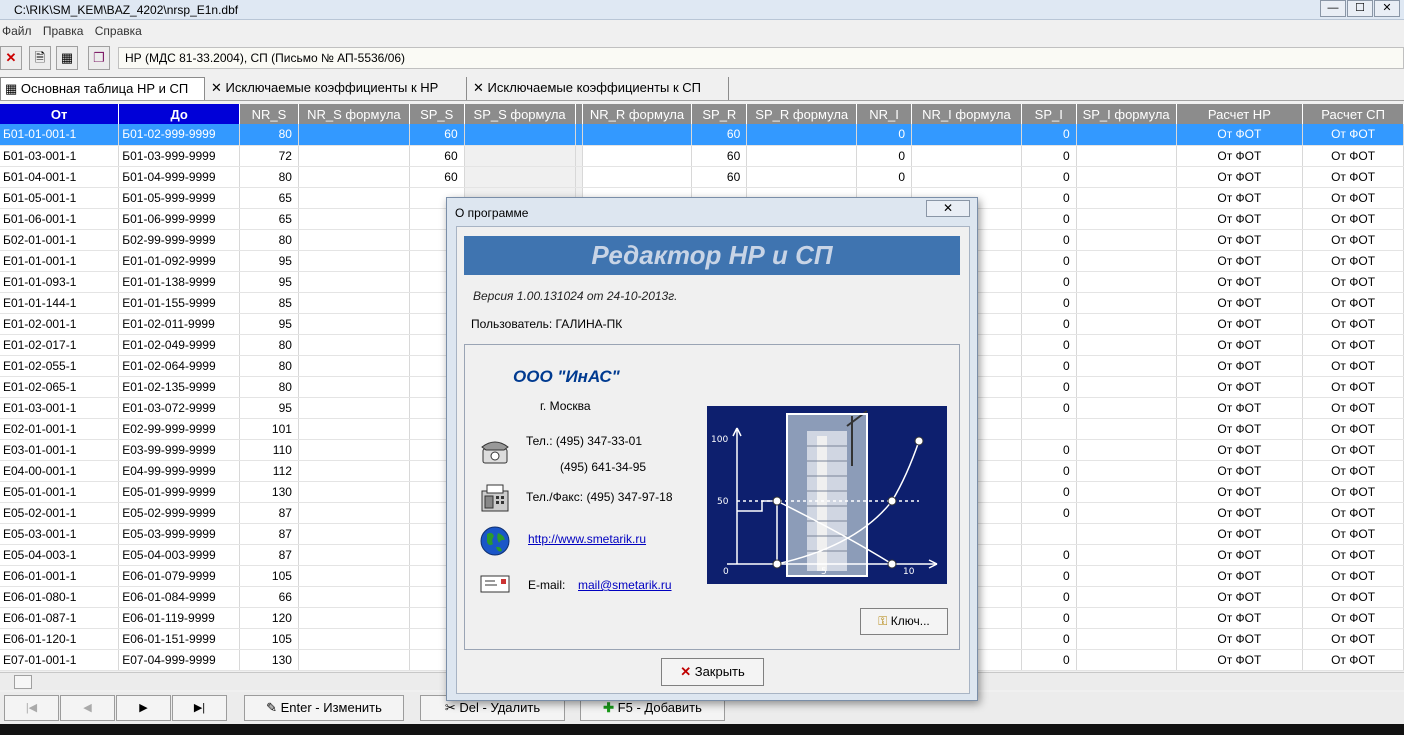 The height and width of the screenshot is (735, 1404). What do you see at coordinates (19, 29) in the screenshot?
I see `menu-file: Файл` at bounding box center [19, 29].